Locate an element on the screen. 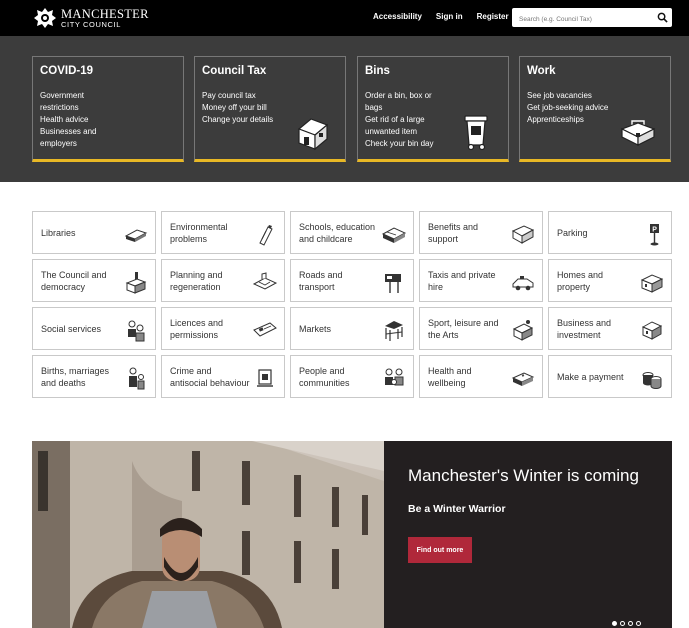 This screenshot has width=689, height=628. promo-subtitle: Be a Winter Warrior is located at coordinates (457, 509).